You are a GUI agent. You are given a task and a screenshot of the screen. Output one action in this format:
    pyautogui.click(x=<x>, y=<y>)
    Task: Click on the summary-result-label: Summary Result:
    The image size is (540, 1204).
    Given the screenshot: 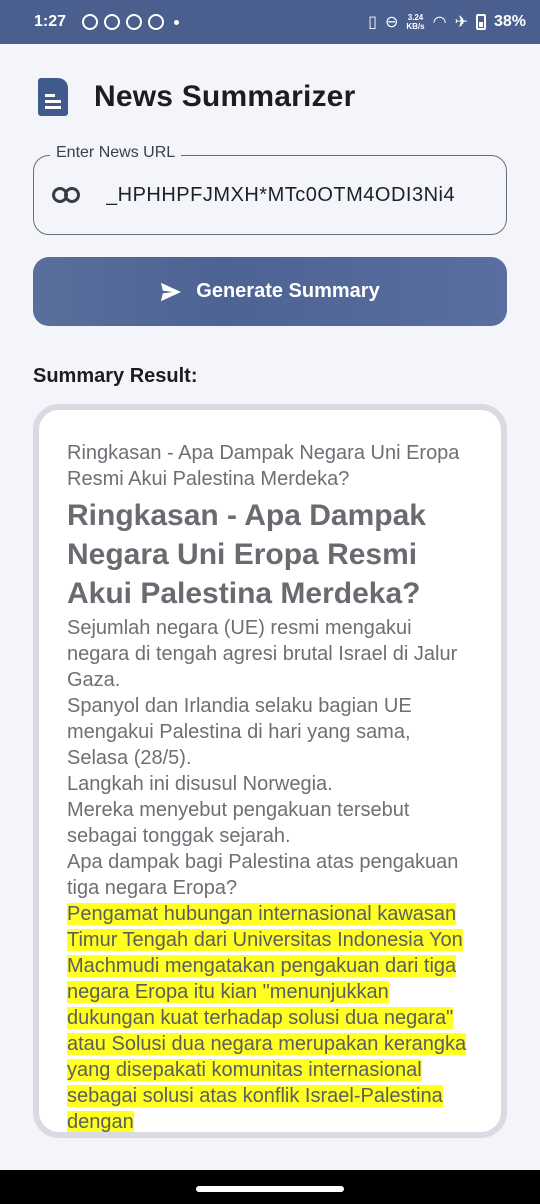 What is the action you would take?
    pyautogui.click(x=115, y=376)
    